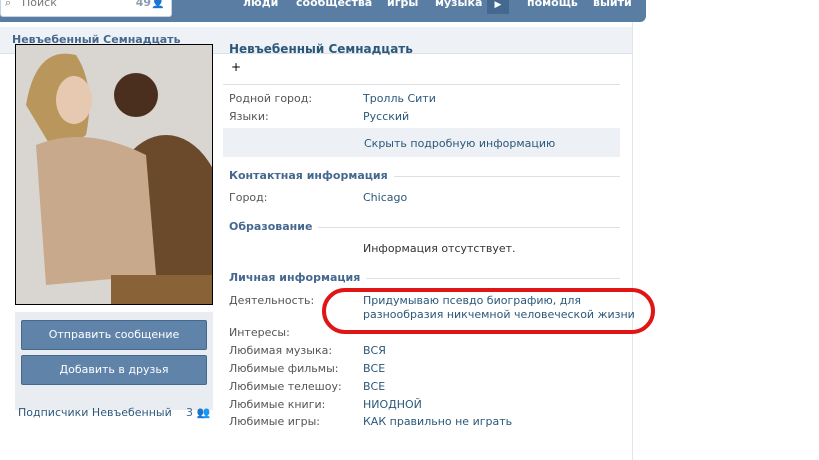 The height and width of the screenshot is (460, 819). Describe the element at coordinates (437, 421) in the screenshot. I see `games-value: КАК правильно не играть` at that location.